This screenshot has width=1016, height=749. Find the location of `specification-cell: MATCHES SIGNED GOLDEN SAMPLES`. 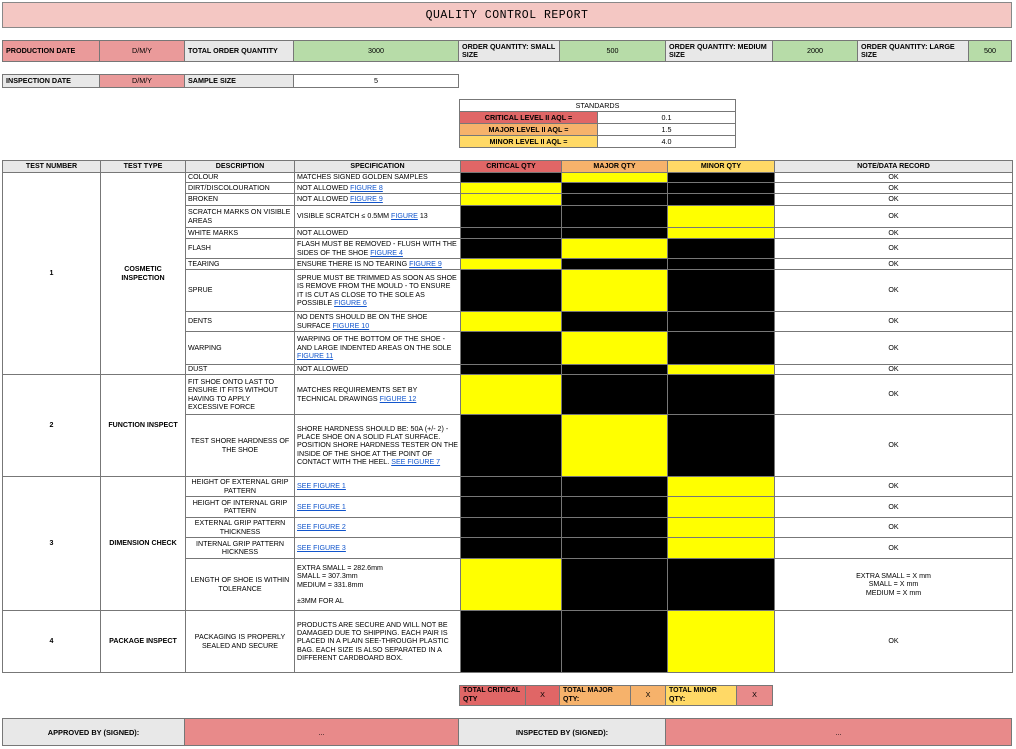

specification-cell: MATCHES SIGNED GOLDEN SAMPLES is located at coordinates (377, 177).